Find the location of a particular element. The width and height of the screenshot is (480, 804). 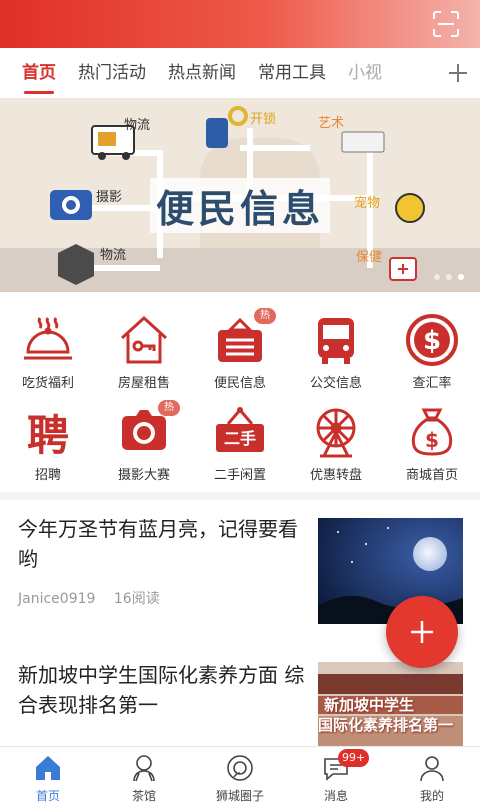

grid-item-secondhand: 二手 二手闲置 is located at coordinates (240, 438).